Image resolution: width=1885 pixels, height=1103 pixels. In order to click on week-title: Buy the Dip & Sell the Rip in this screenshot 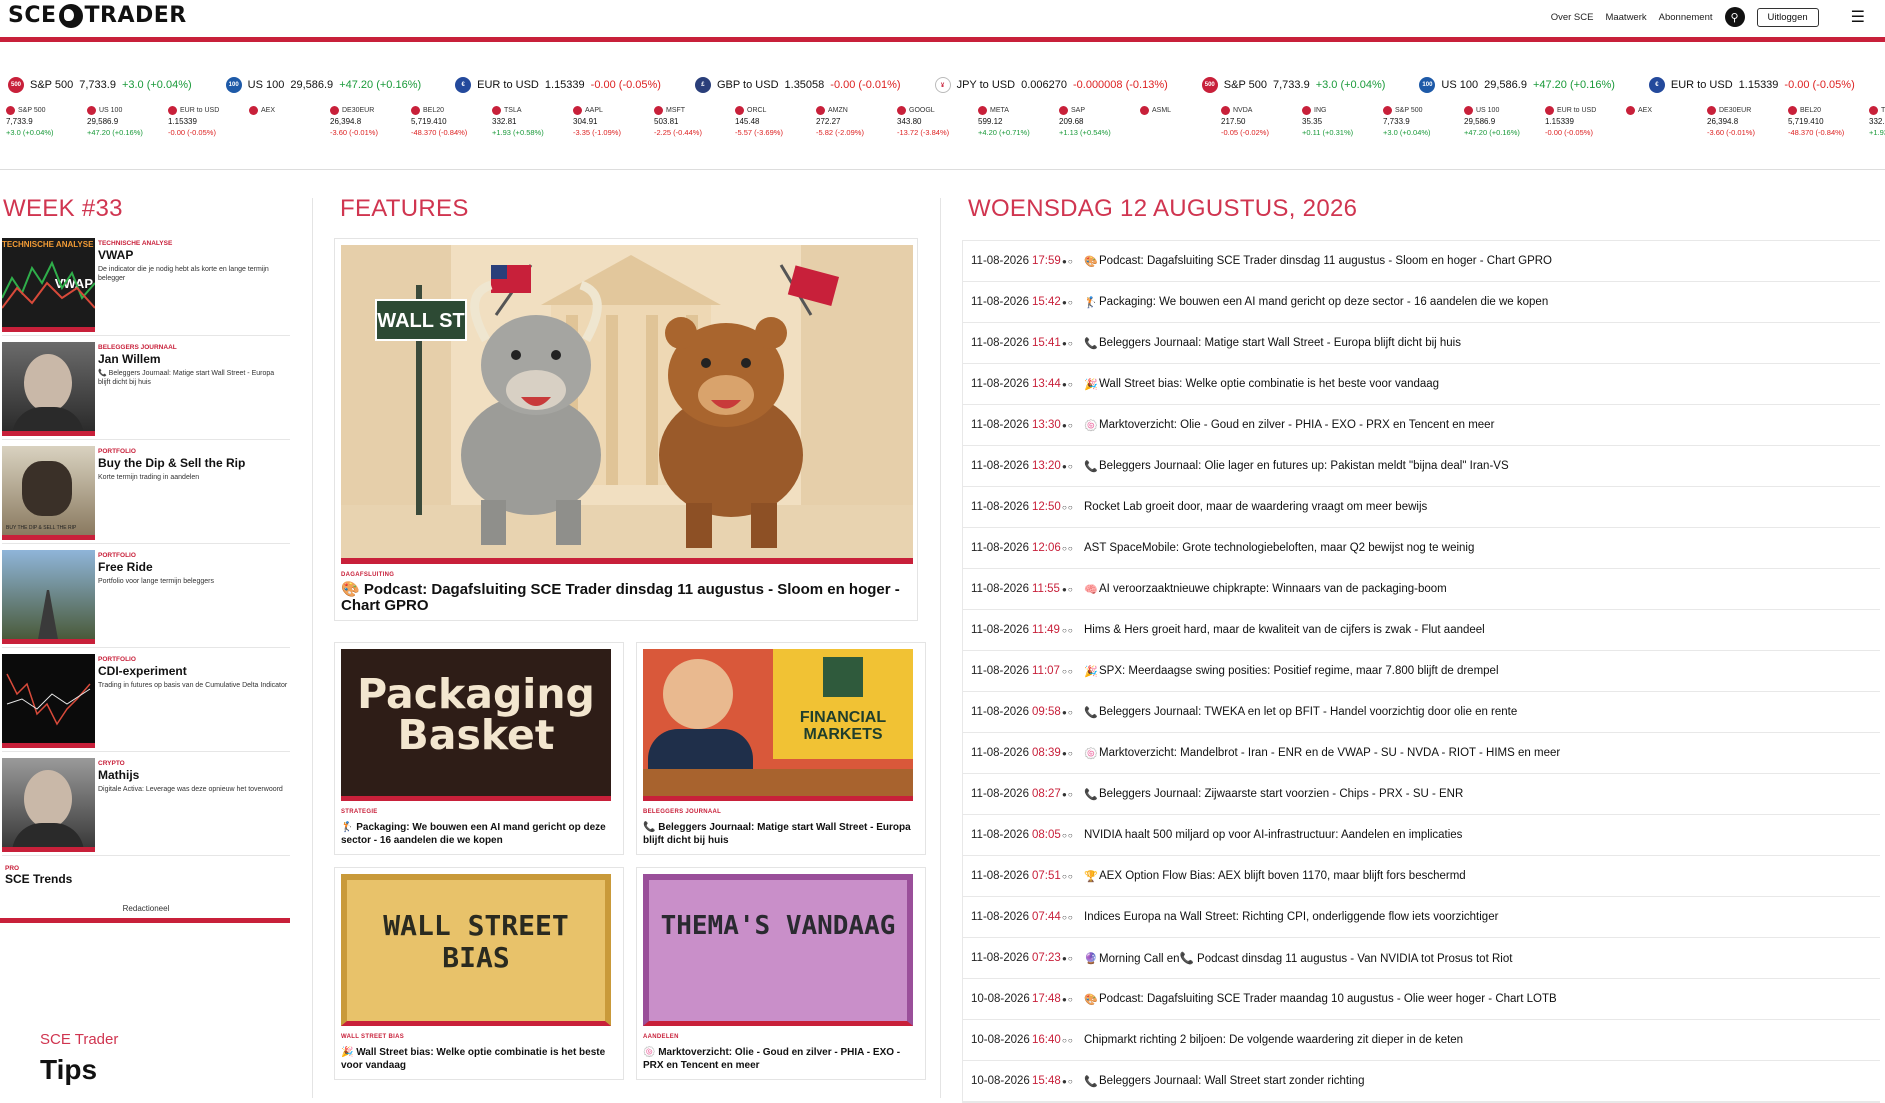, I will do `click(193, 463)`.